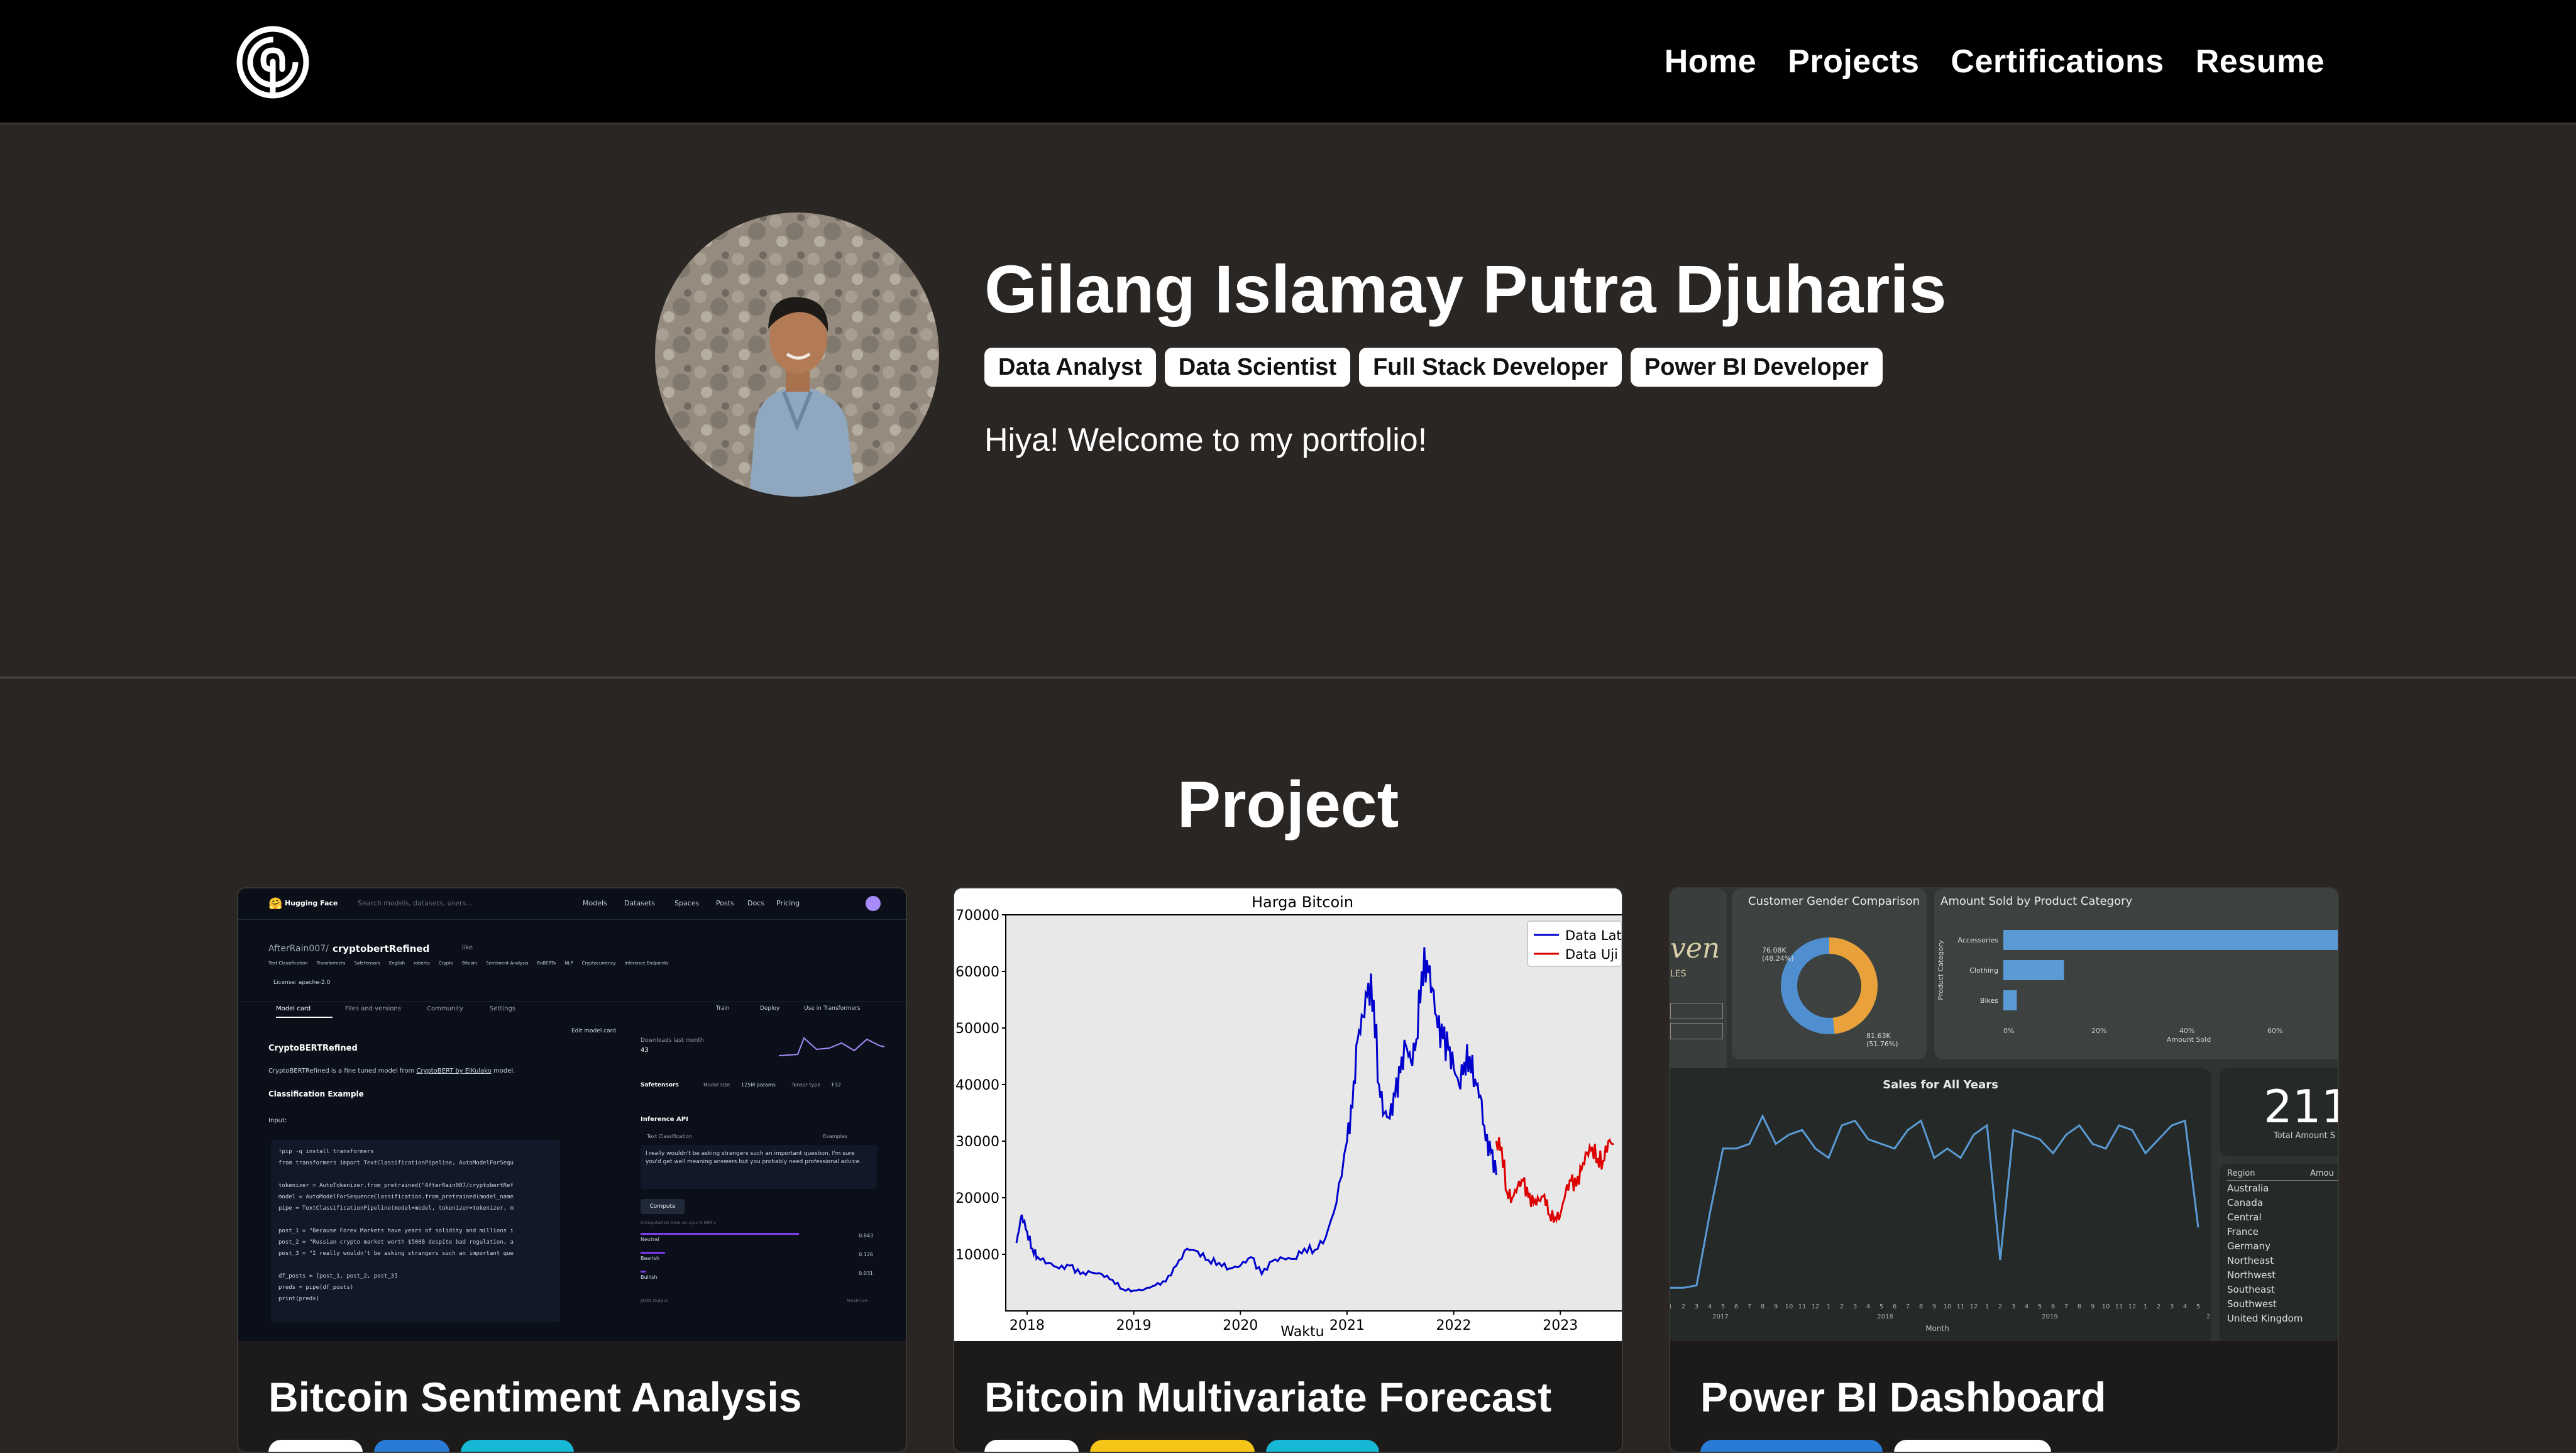  I want to click on slice-label: (48.24%), so click(1778, 958).